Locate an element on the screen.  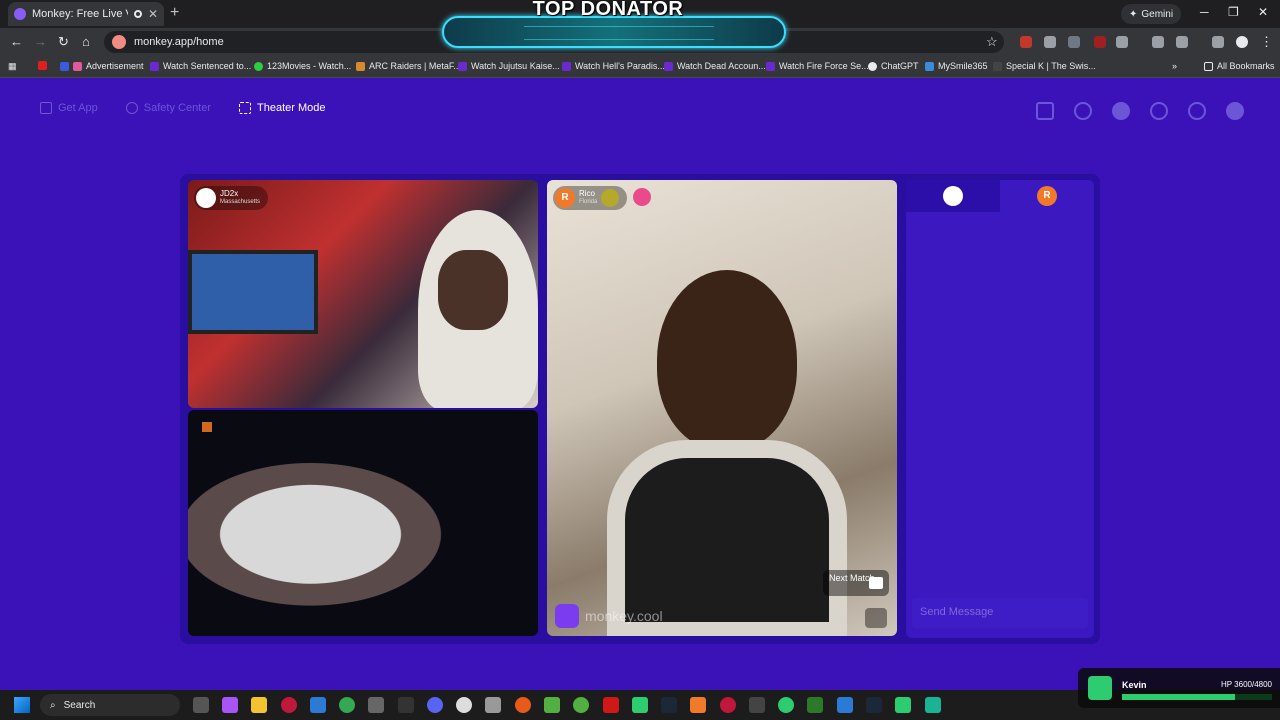
next-match-button: Next Match is located at coordinates (856, 583).